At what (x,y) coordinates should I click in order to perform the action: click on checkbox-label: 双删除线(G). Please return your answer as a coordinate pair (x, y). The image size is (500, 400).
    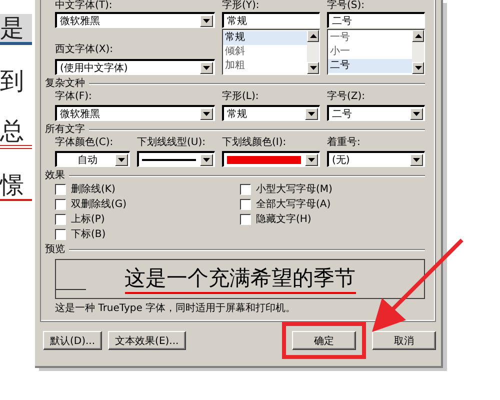
    Looking at the image, I should click on (99, 204).